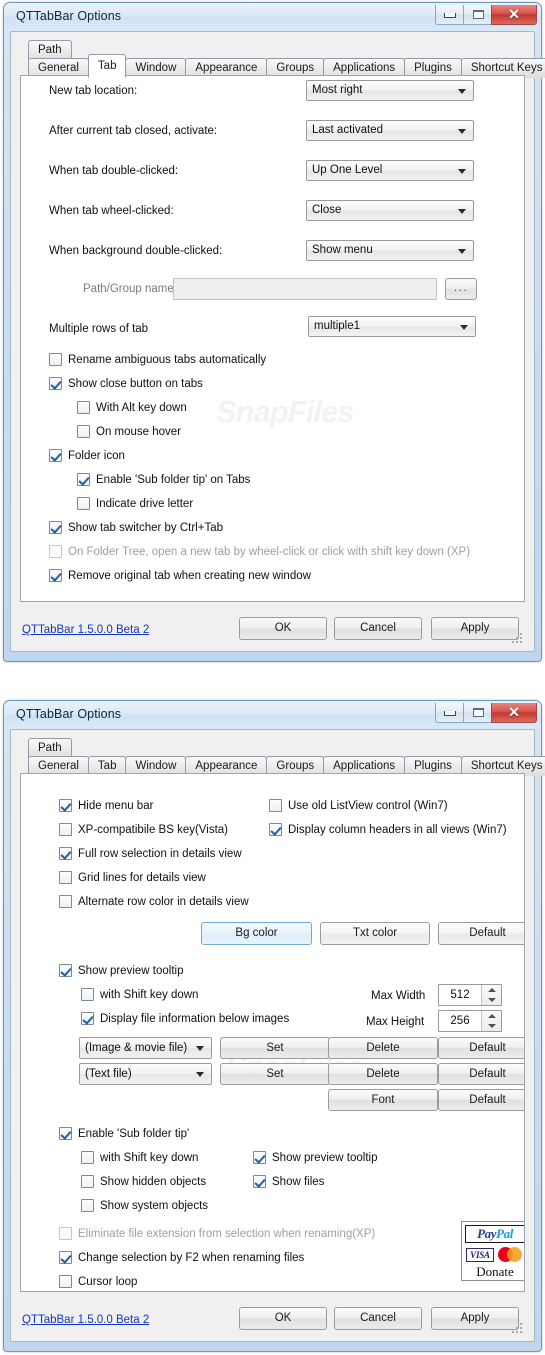  Describe the element at coordinates (163, 901) in the screenshot. I see `checkbox-label: Alternate row color in details view` at that location.